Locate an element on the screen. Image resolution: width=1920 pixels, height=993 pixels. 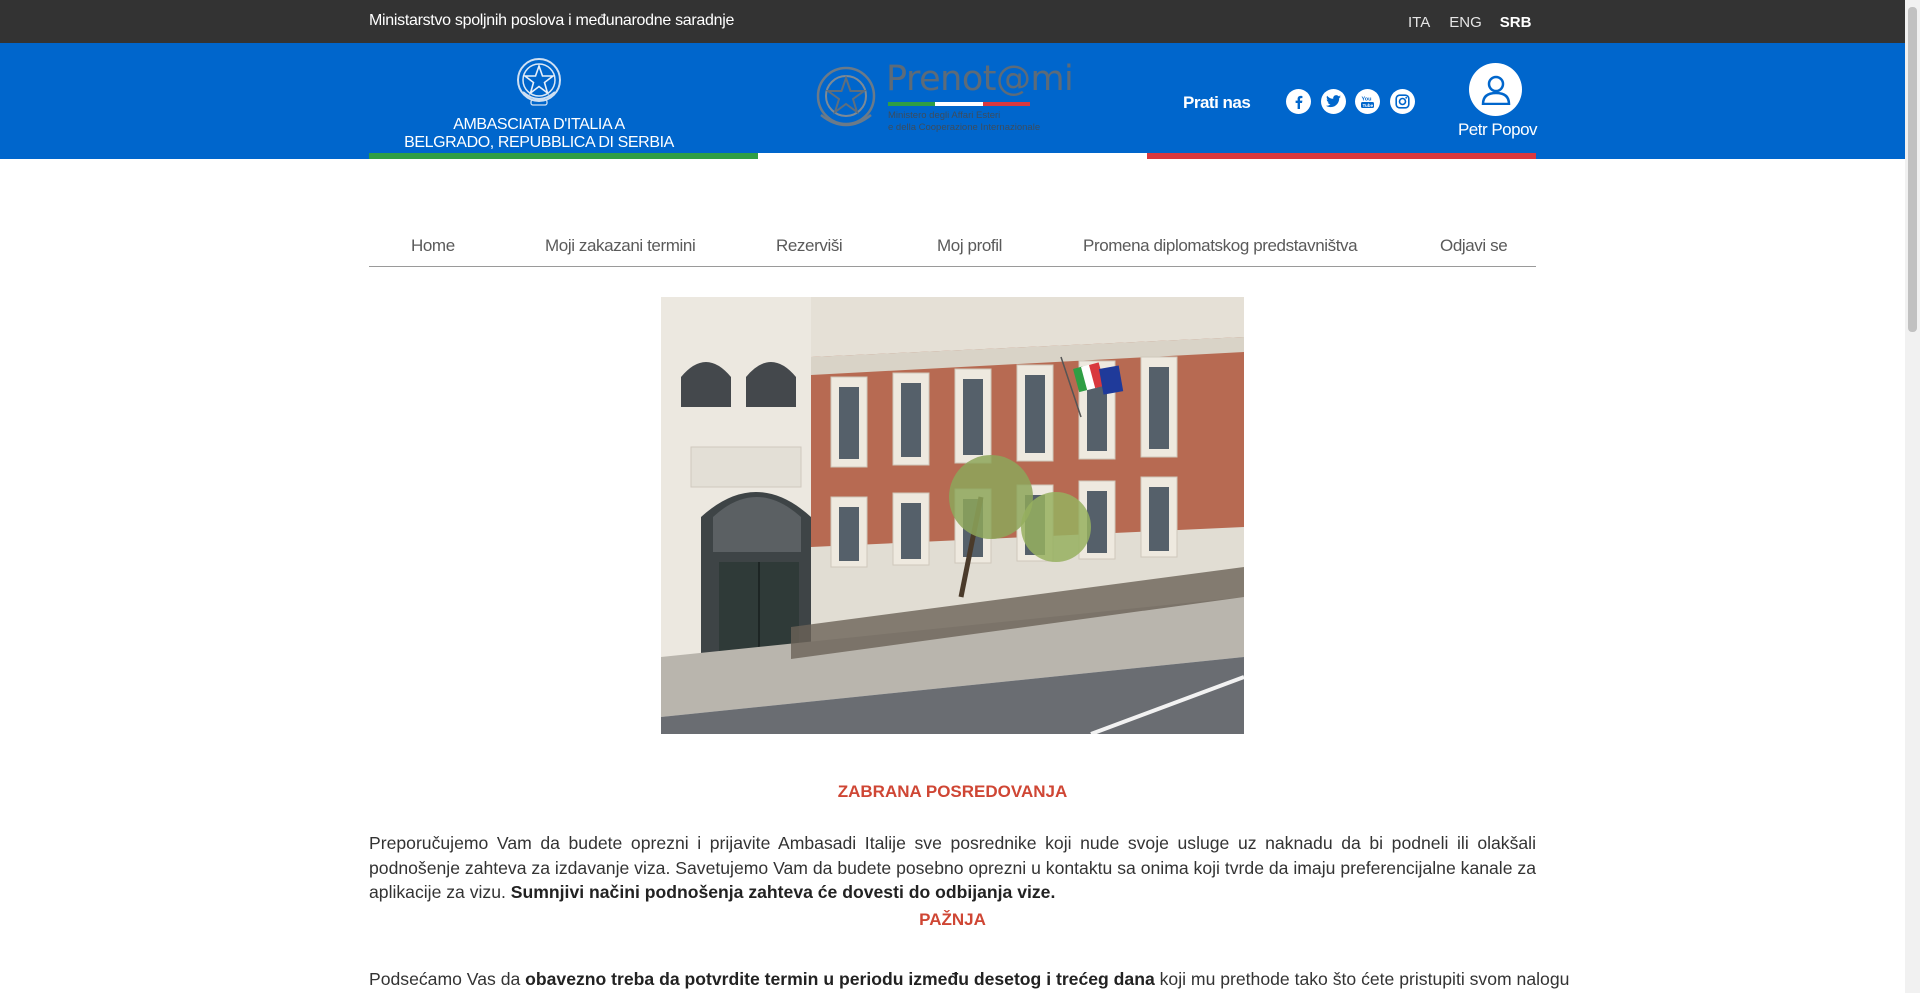
language-switcher: ITA ENG SRB is located at coordinates (1469, 22).